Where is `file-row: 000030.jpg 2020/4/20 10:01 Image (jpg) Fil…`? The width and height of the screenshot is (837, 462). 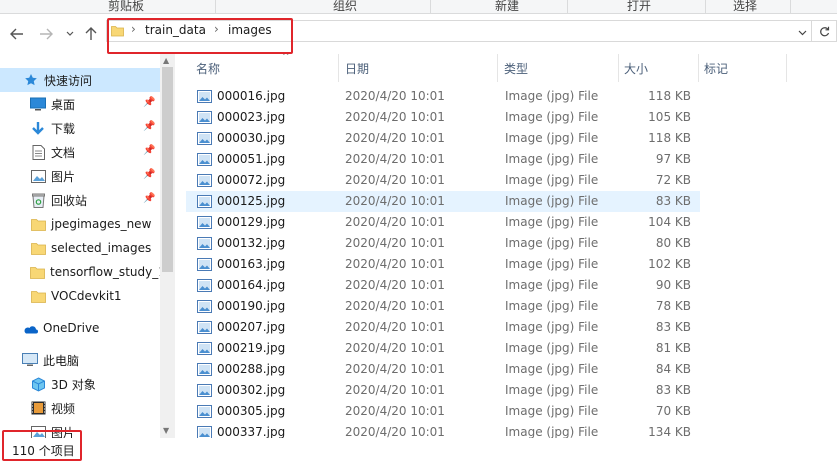 file-row: 000030.jpg 2020/4/20 10:01 Image (jpg) Fil… is located at coordinates (443, 138).